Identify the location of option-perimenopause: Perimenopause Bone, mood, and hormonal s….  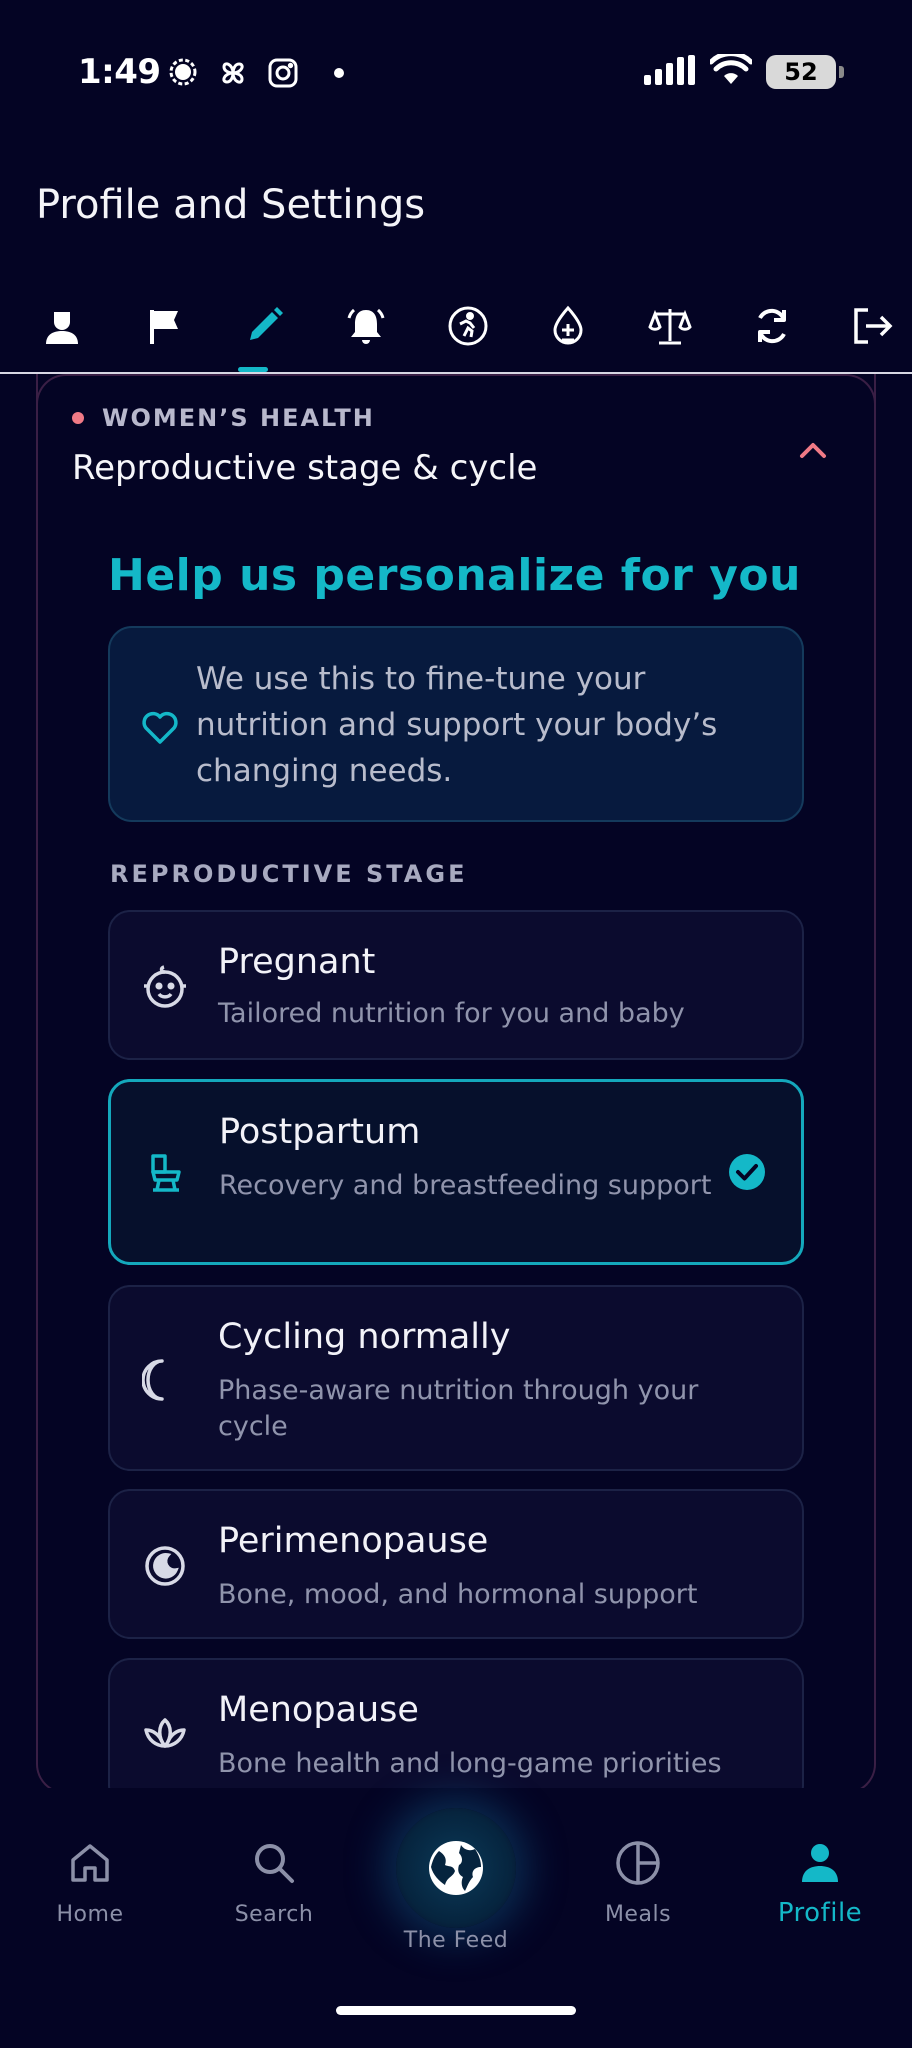
(456, 1564).